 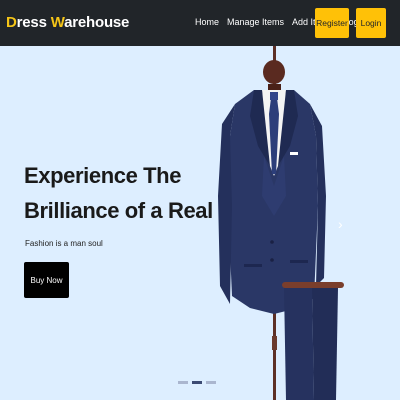 I want to click on login-button: Login, so click(x=371, y=23).